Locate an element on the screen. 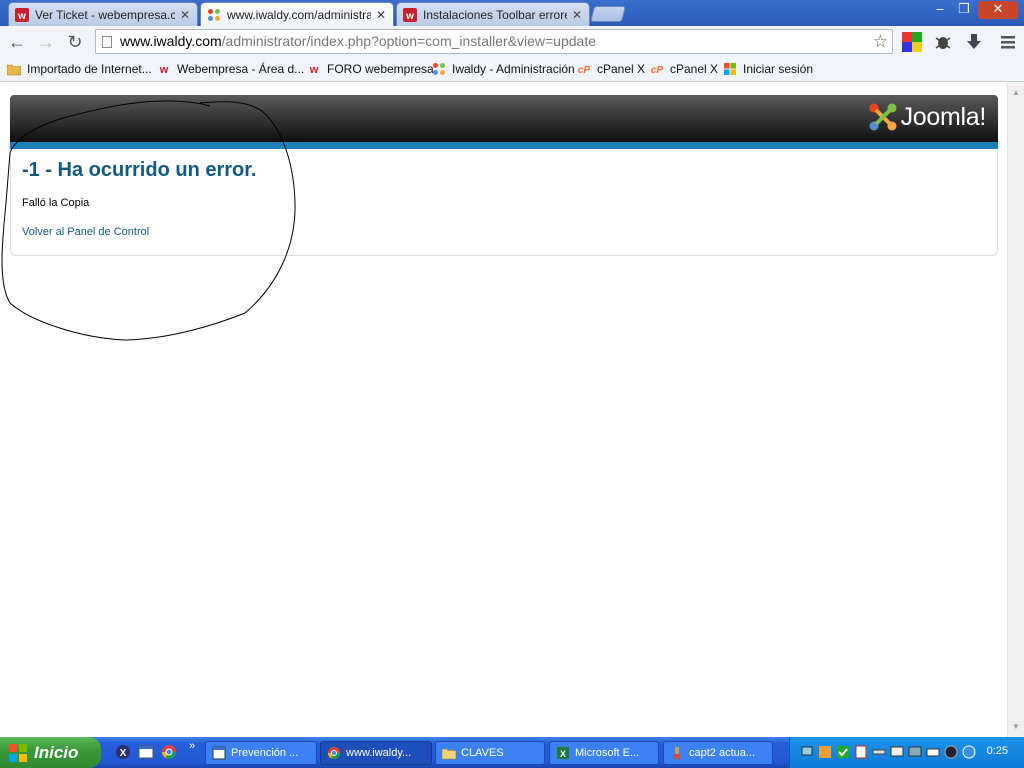  menu-icon is located at coordinates (1008, 42).